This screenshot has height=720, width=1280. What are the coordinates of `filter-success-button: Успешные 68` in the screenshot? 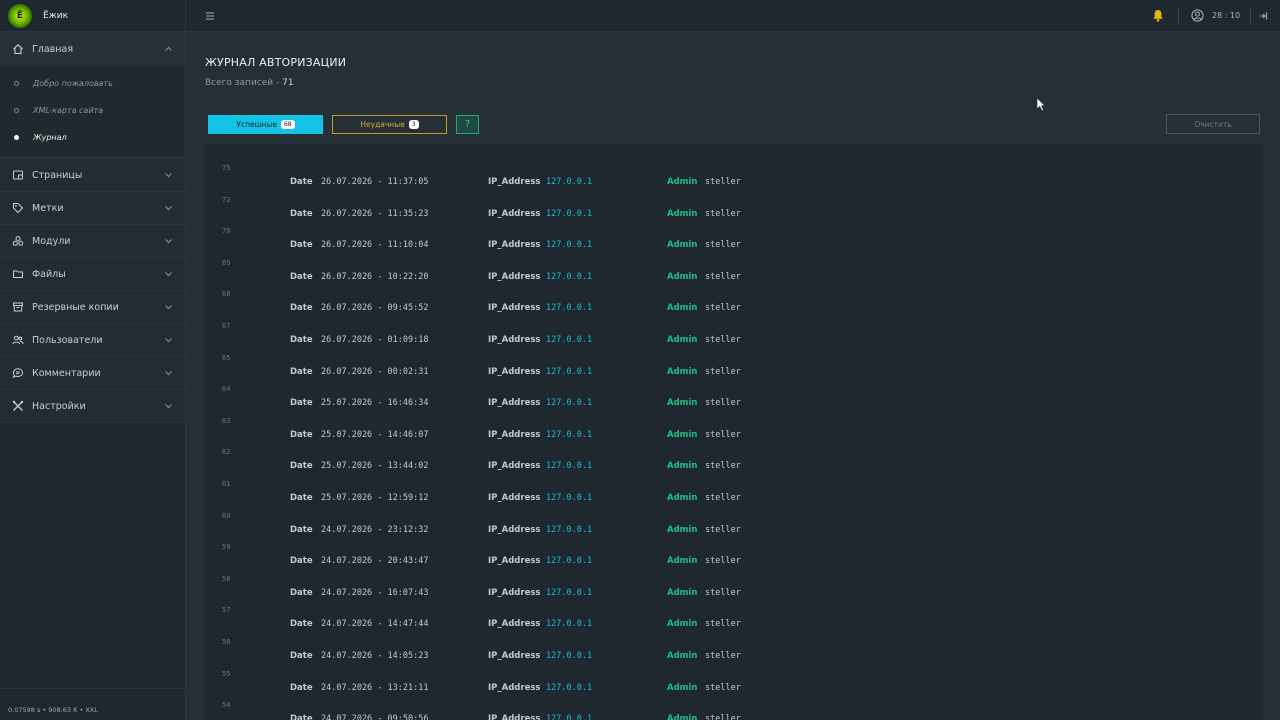 It's located at (265, 124).